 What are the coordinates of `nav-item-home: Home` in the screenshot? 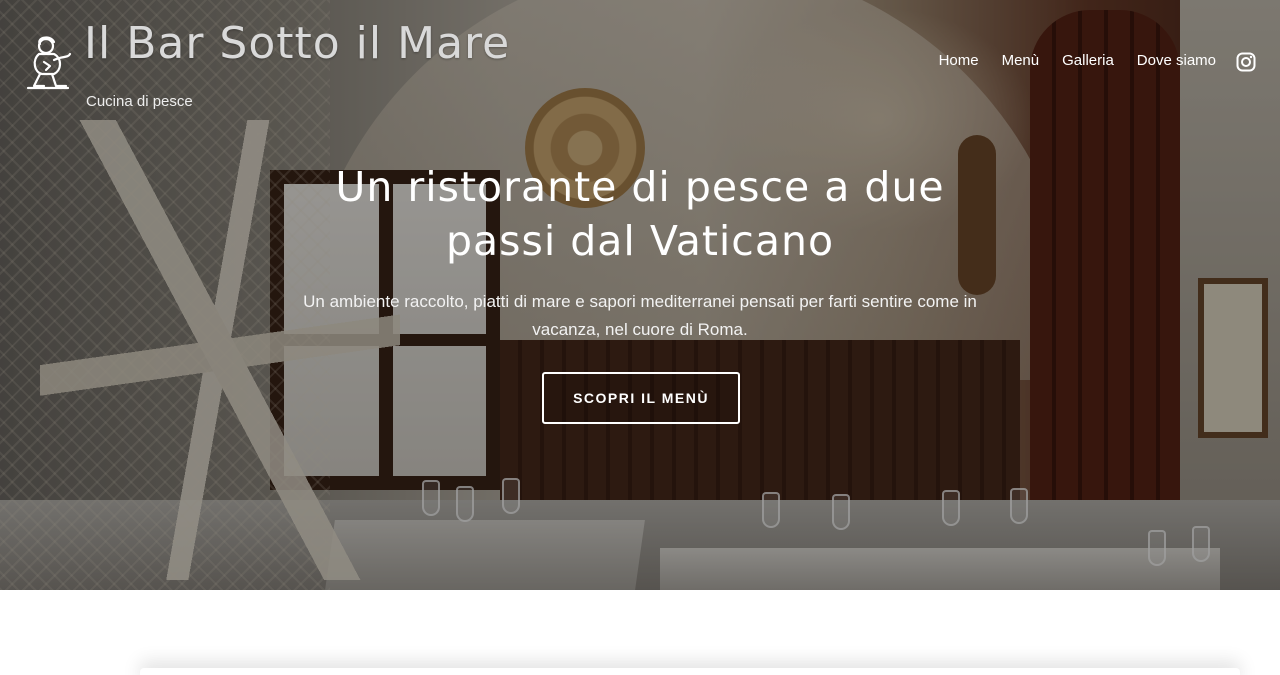 It's located at (959, 60).